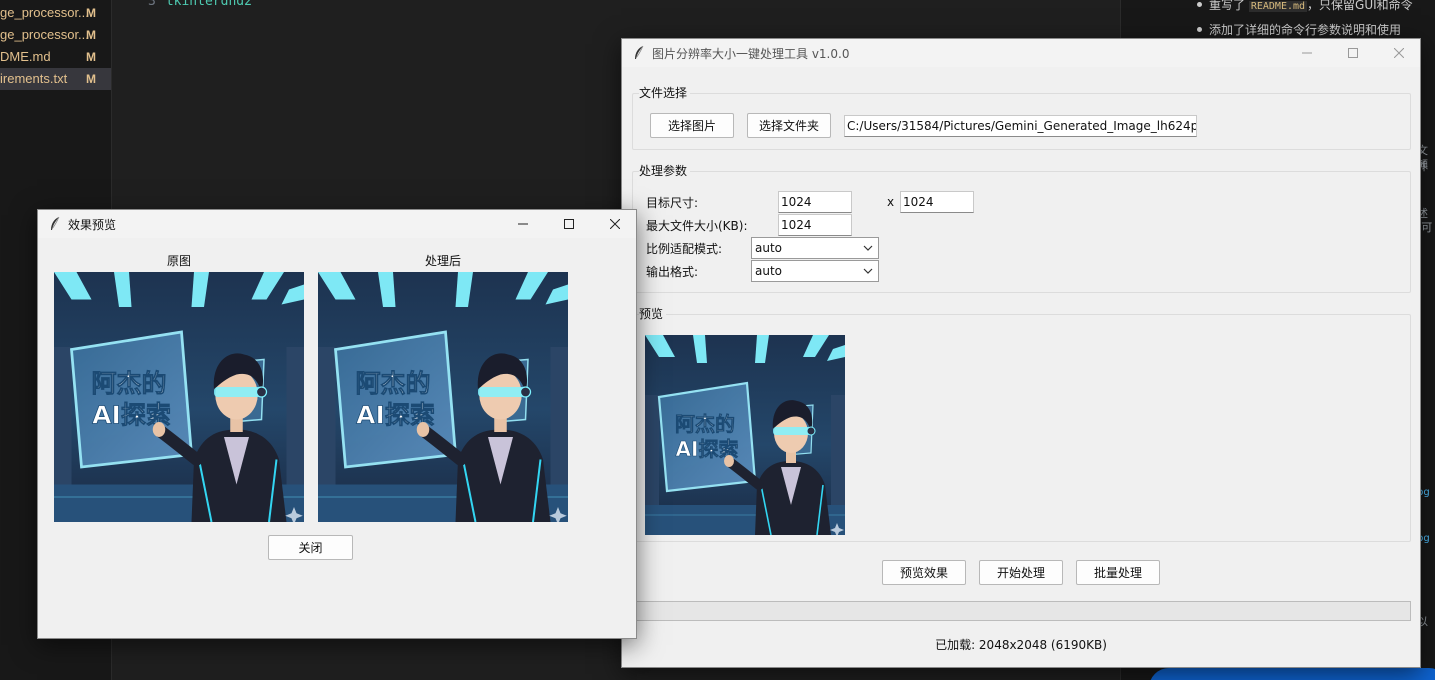 Image resolution: width=1435 pixels, height=680 pixels. Describe the element at coordinates (337, 224) in the screenshot. I see `preview-titlebar: 效果预览` at that location.